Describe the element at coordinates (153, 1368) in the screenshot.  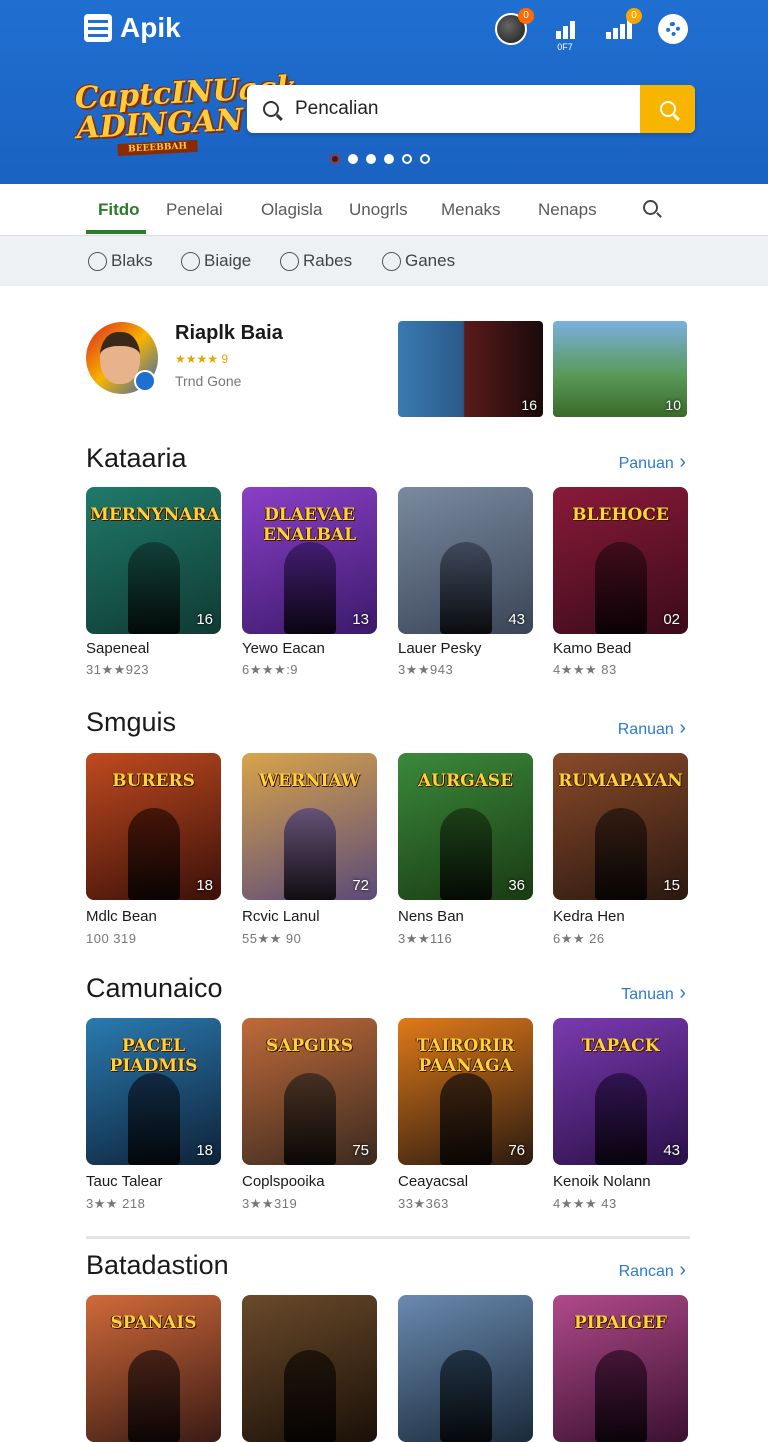
I see `app-card-image: SPANAIS` at that location.